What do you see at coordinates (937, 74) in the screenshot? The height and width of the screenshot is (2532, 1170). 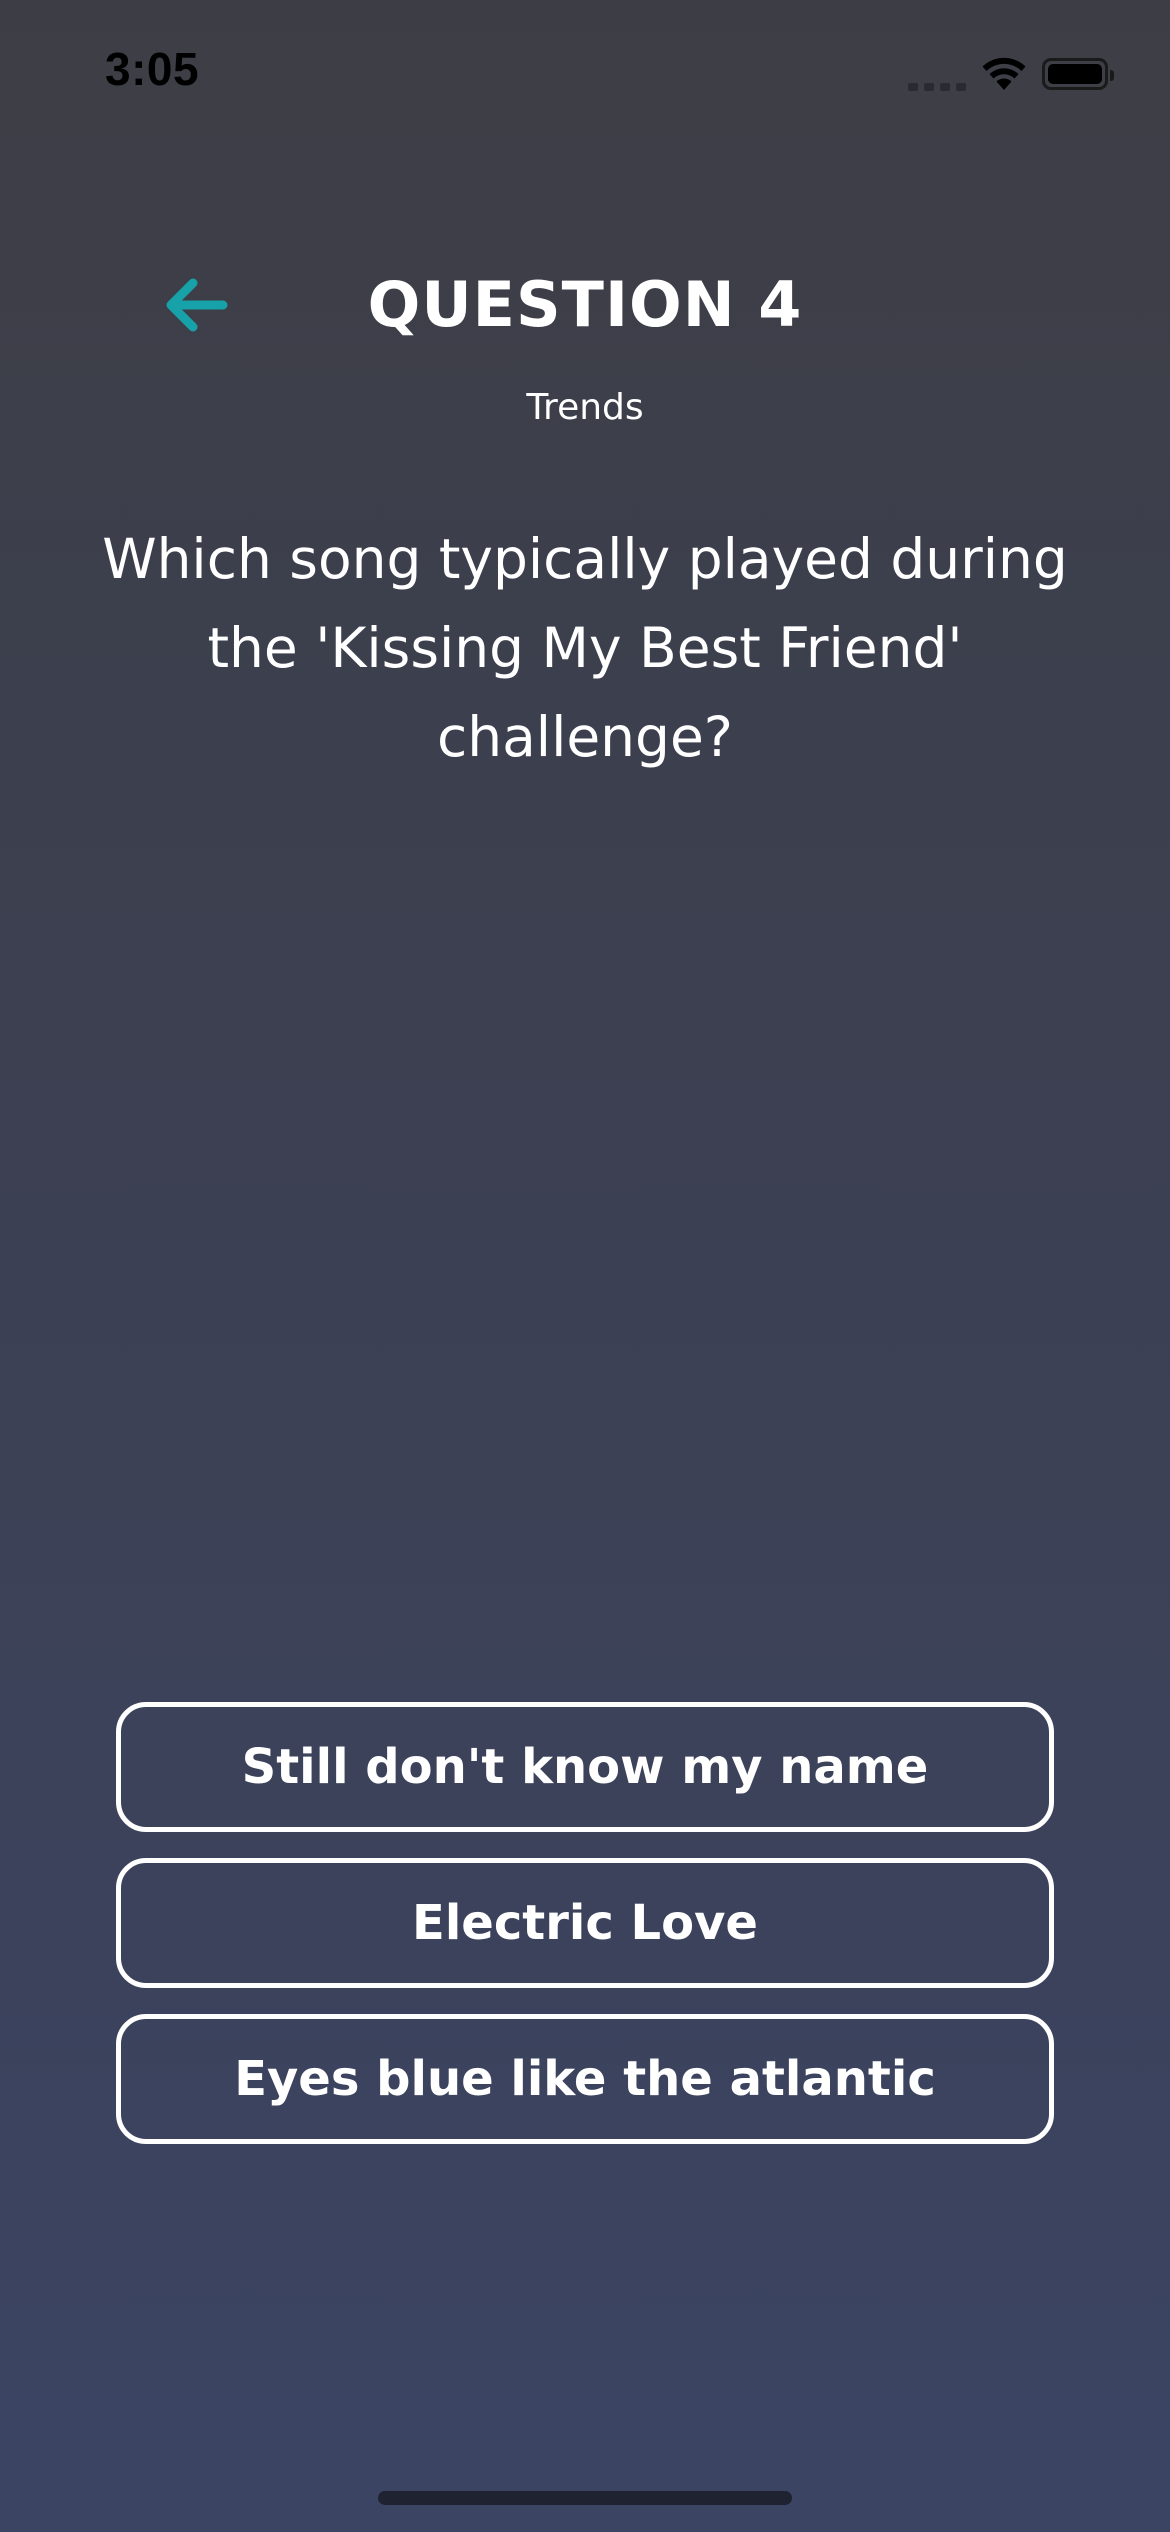 I see `cellular-signal-icon` at bounding box center [937, 74].